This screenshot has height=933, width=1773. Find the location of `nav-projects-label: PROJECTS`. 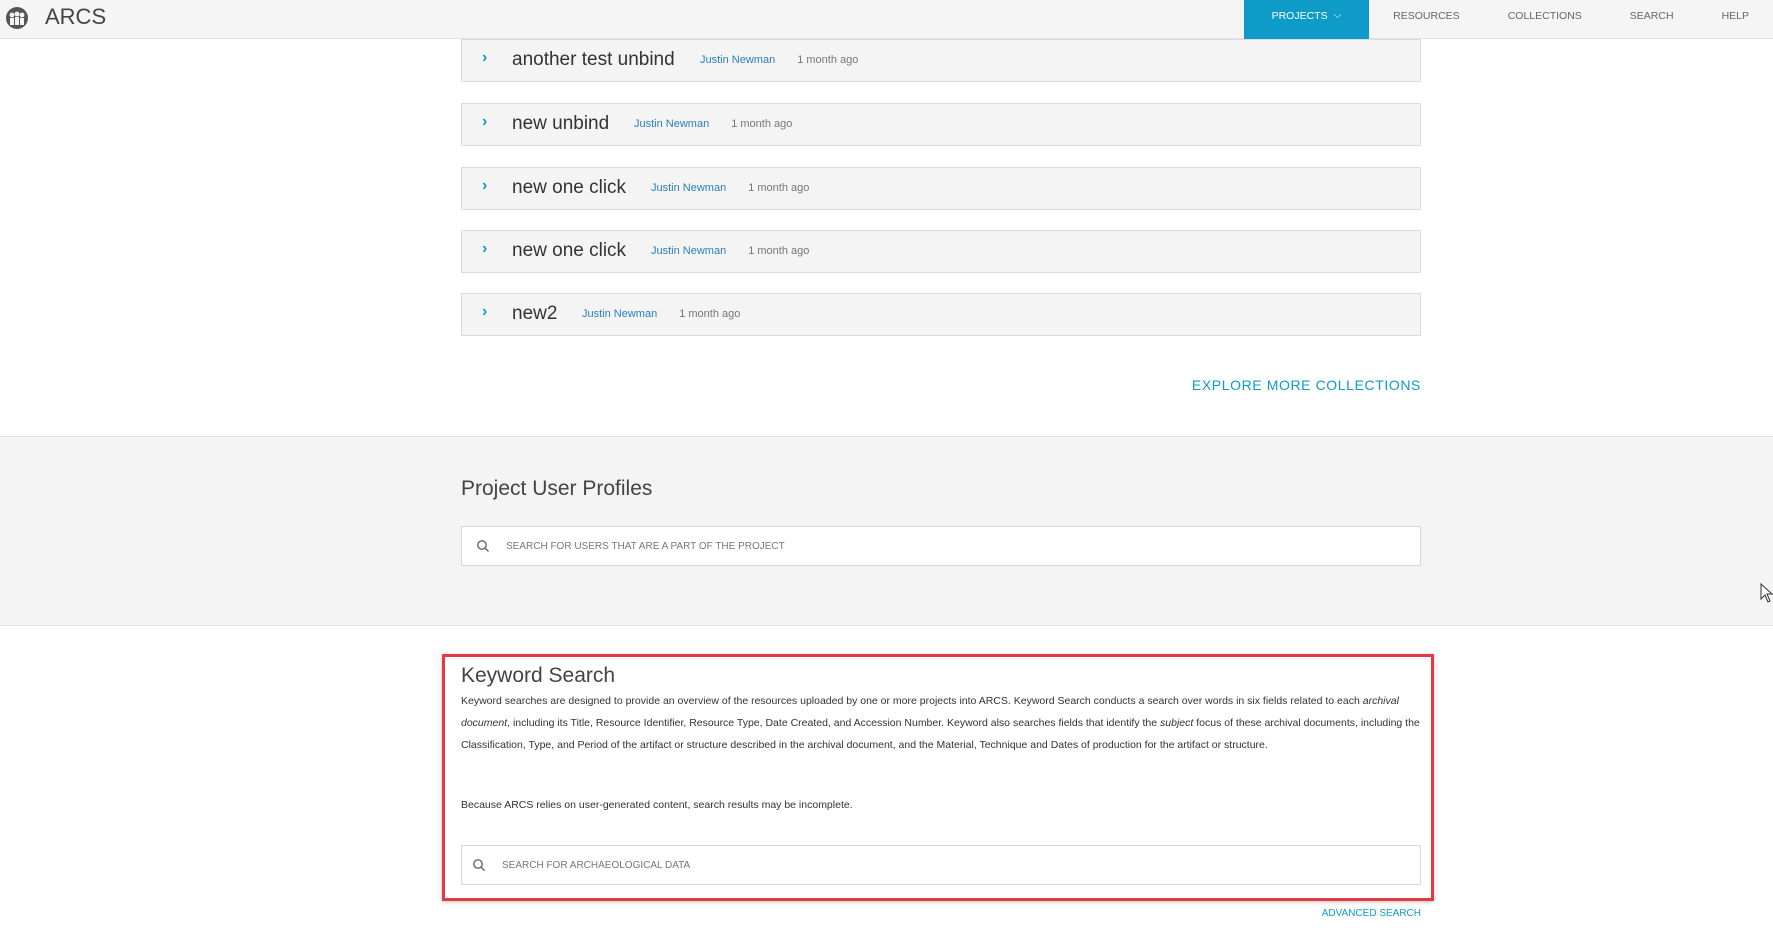

nav-projects-label: PROJECTS is located at coordinates (1299, 16).